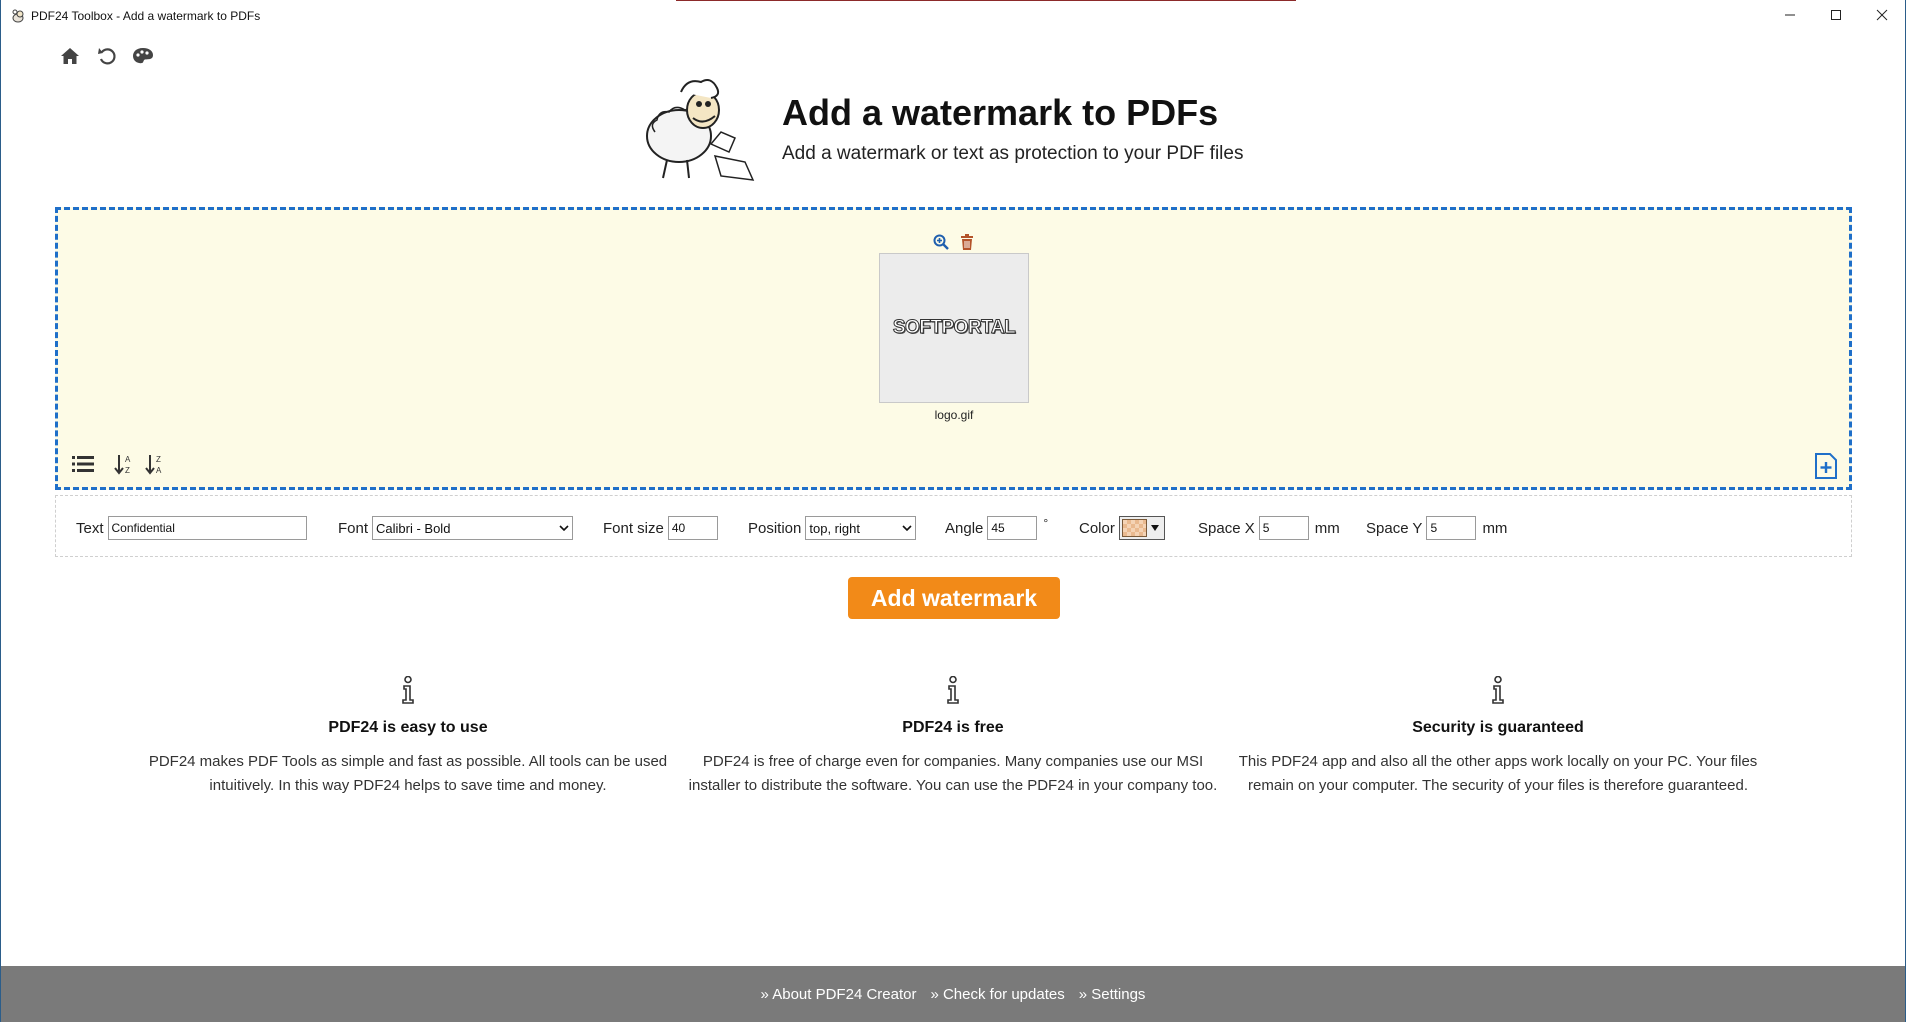 This screenshot has height=1022, width=1906. What do you see at coordinates (1882, 15) in the screenshot?
I see `close-button` at bounding box center [1882, 15].